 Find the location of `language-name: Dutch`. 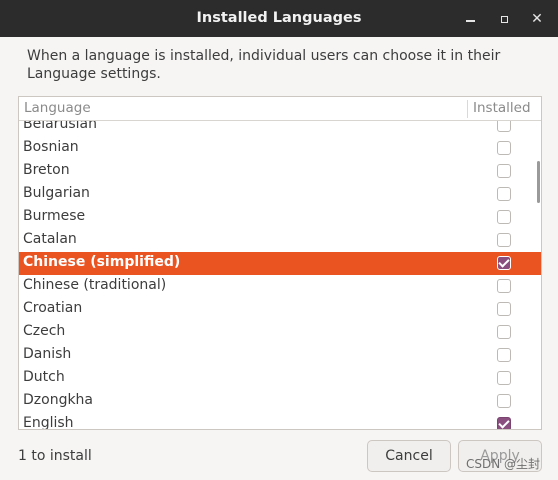

language-name: Dutch is located at coordinates (44, 377).